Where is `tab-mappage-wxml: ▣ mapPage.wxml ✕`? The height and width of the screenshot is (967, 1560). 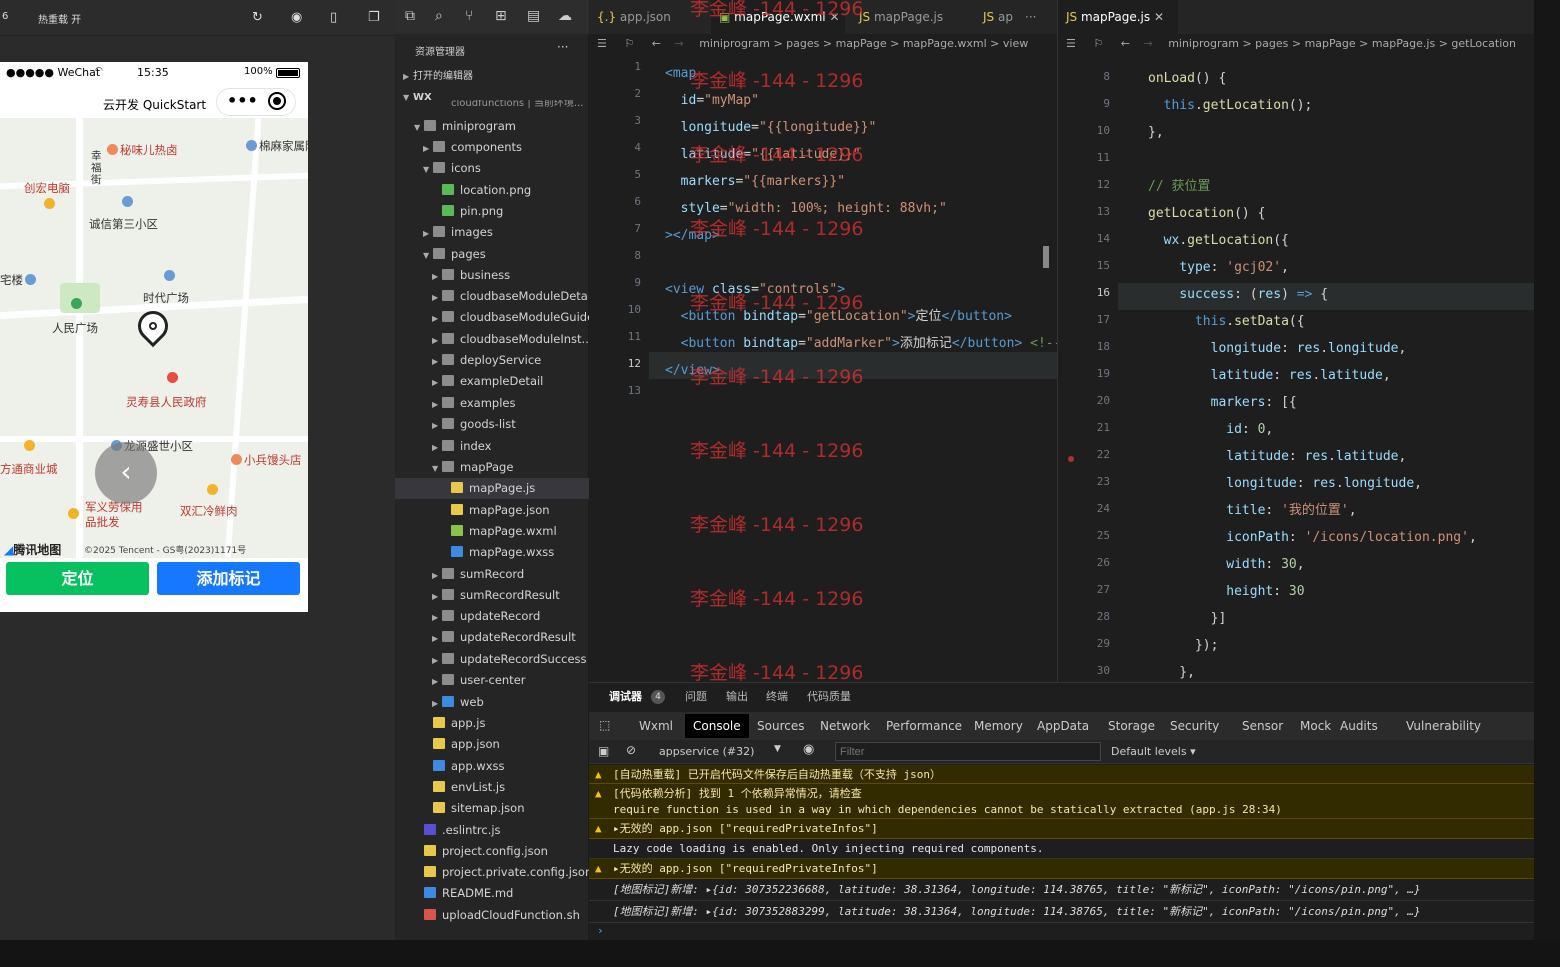
tab-mappage-wxml: ▣ mapPage.wxml ✕ is located at coordinates (778, 17).